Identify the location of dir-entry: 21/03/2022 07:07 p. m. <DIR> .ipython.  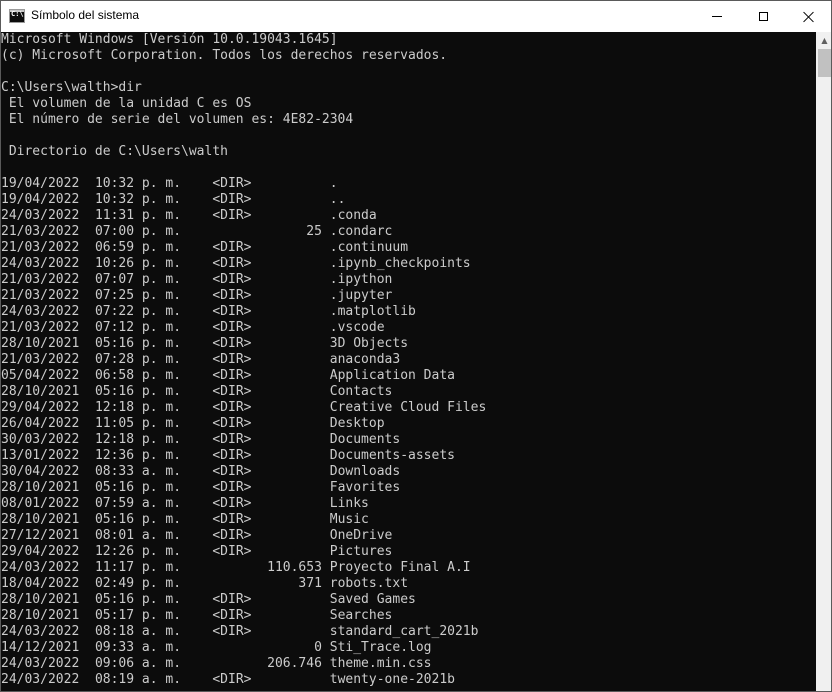
(408, 280).